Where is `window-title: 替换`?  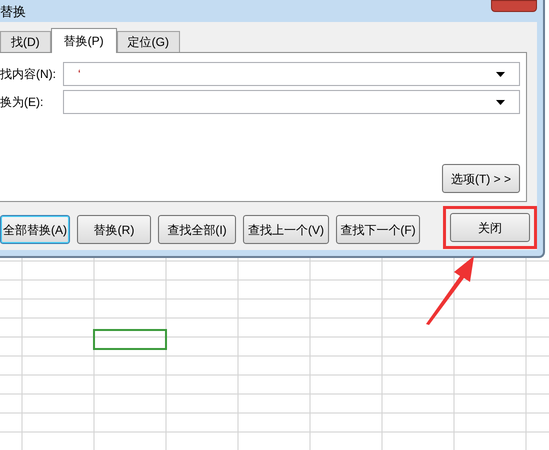
window-title: 替换 is located at coordinates (13, 11).